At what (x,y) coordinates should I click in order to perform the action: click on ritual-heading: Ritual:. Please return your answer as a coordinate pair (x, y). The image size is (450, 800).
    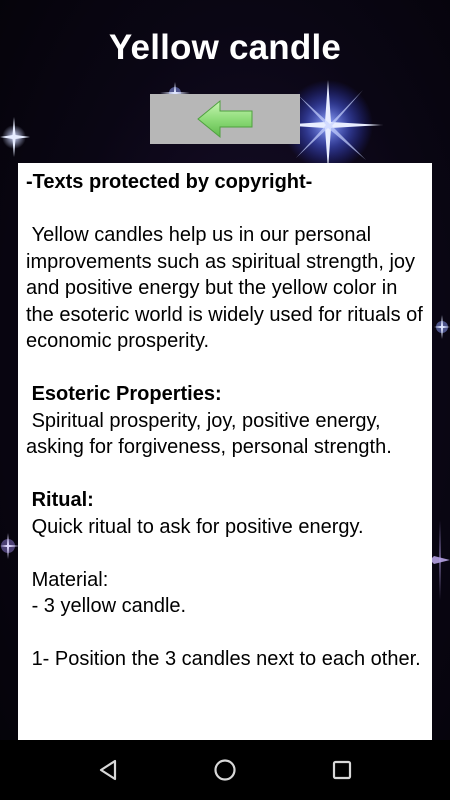
    Looking at the image, I should click on (60, 500).